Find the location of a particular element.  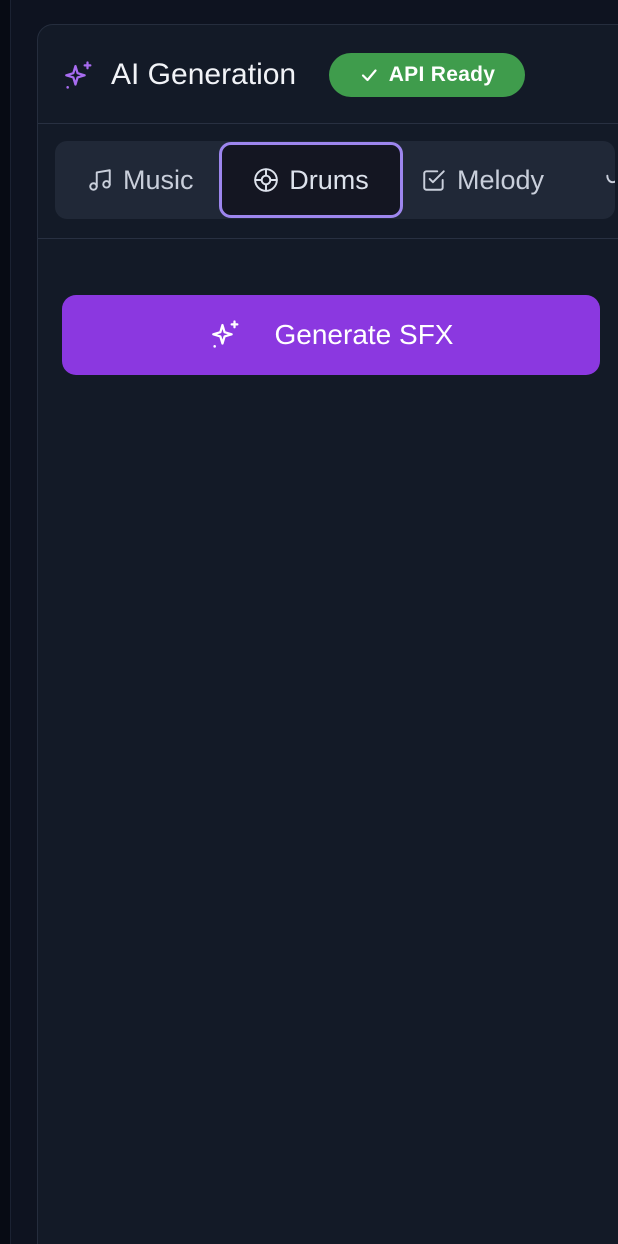

tab-music: Music is located at coordinates (140, 180).